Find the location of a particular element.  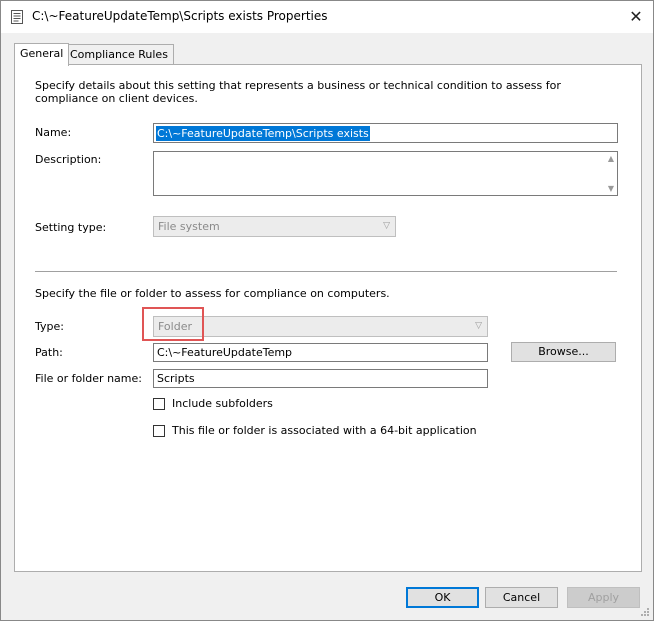

name-value: C:\~FeatureUpdateTemp\Scripts exists is located at coordinates (263, 133).